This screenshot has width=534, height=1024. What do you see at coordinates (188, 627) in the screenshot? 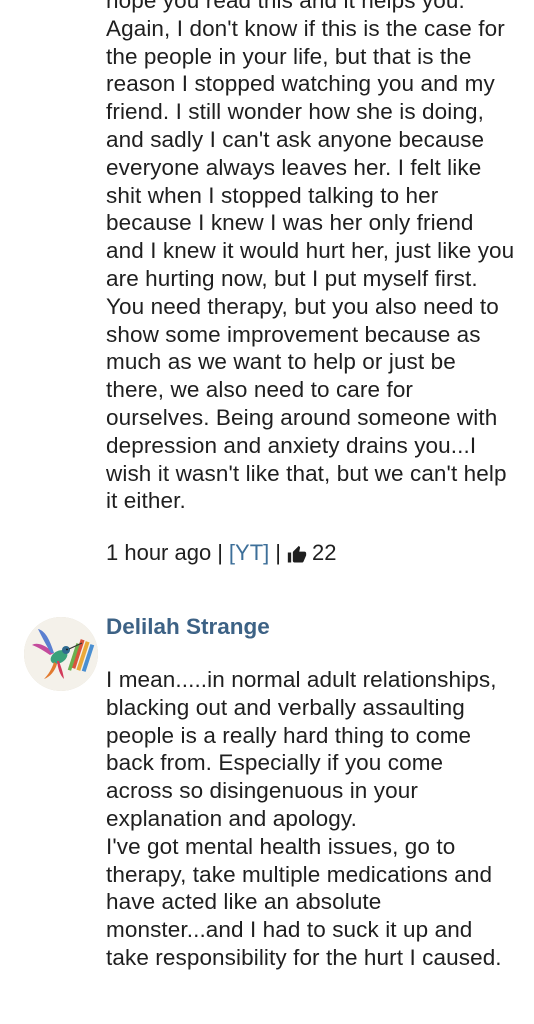
I see `comment-author: Delilah Strange` at bounding box center [188, 627].